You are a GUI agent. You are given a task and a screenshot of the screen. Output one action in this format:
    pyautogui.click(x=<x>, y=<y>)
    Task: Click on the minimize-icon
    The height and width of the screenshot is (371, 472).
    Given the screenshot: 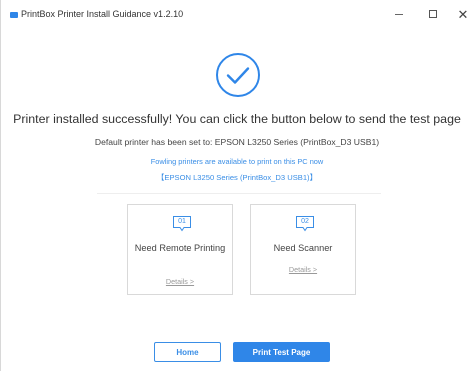 What is the action you would take?
    pyautogui.click(x=399, y=14)
    